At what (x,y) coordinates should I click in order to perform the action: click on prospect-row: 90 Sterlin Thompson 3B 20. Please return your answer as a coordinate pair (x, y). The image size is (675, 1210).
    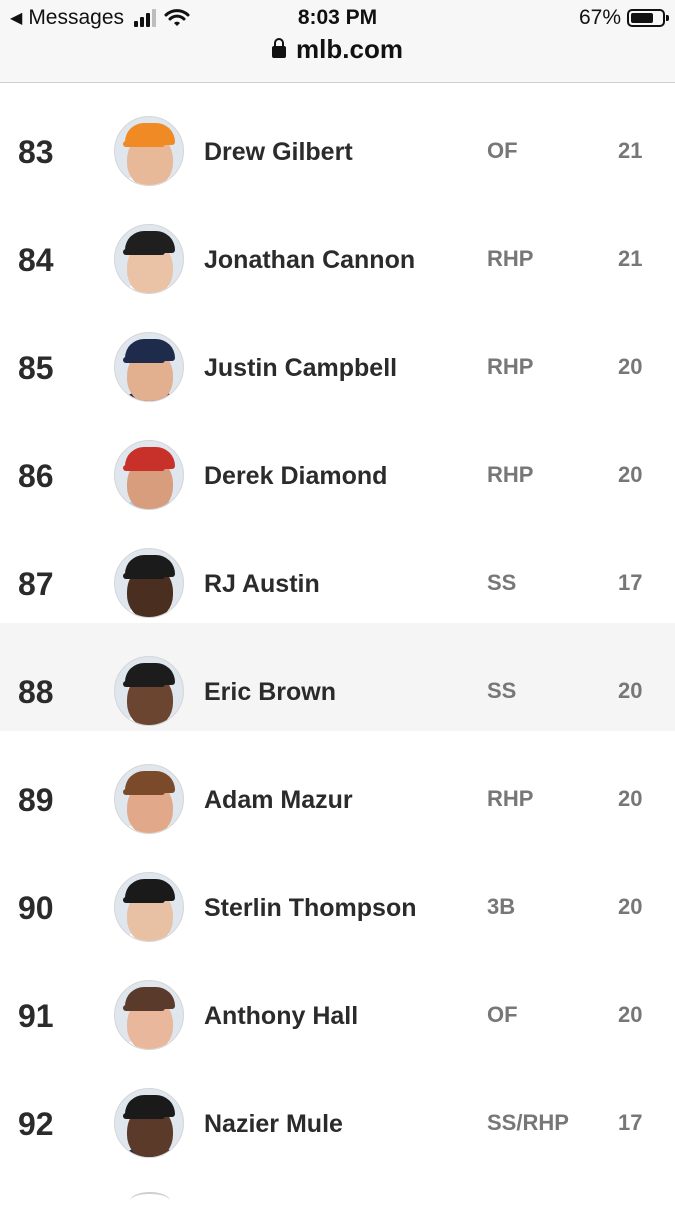
    Looking at the image, I should click on (337, 893).